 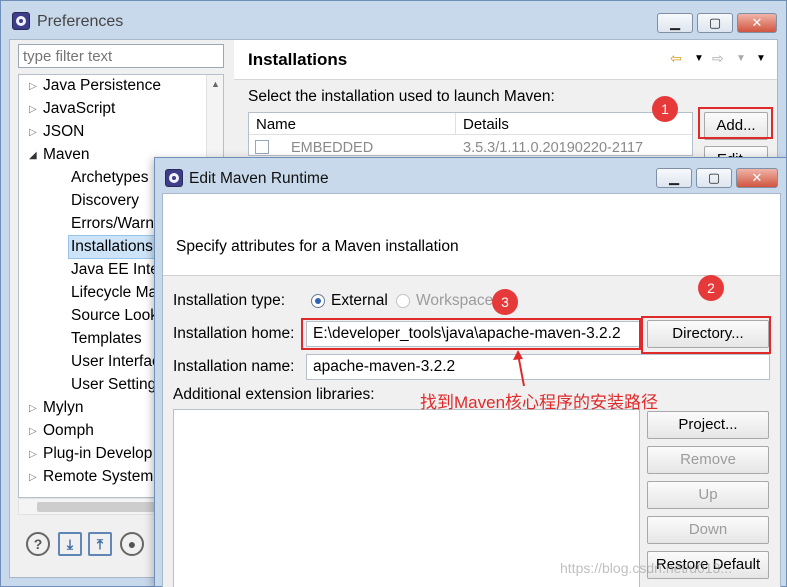 What do you see at coordinates (706, 335) in the screenshot?
I see `directory-highlight-box` at bounding box center [706, 335].